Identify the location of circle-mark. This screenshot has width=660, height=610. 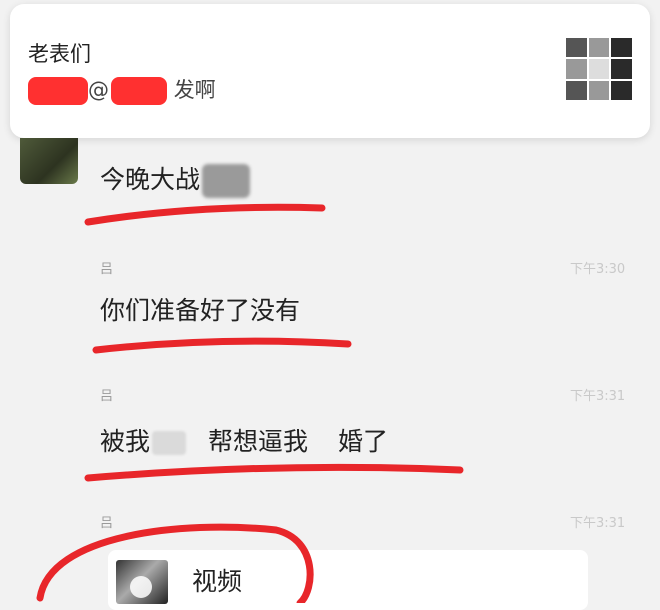
(175, 563).